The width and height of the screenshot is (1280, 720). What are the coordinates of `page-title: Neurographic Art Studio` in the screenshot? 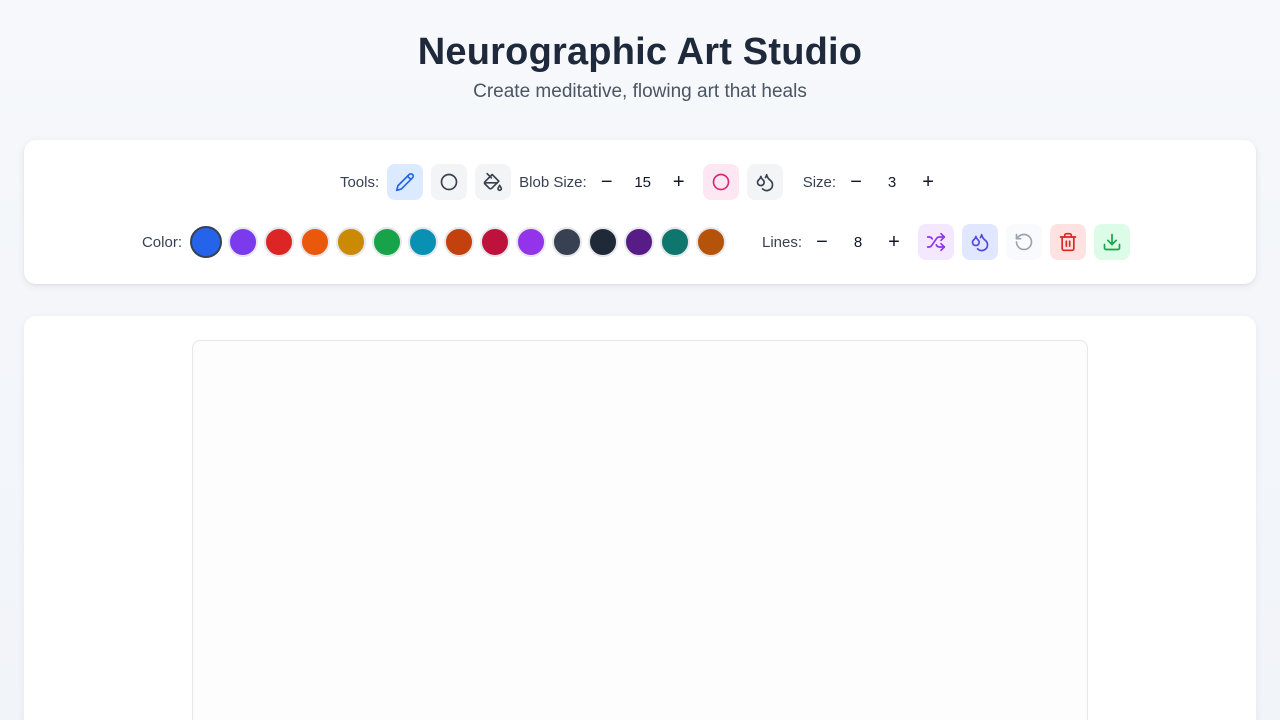 It's located at (640, 52).